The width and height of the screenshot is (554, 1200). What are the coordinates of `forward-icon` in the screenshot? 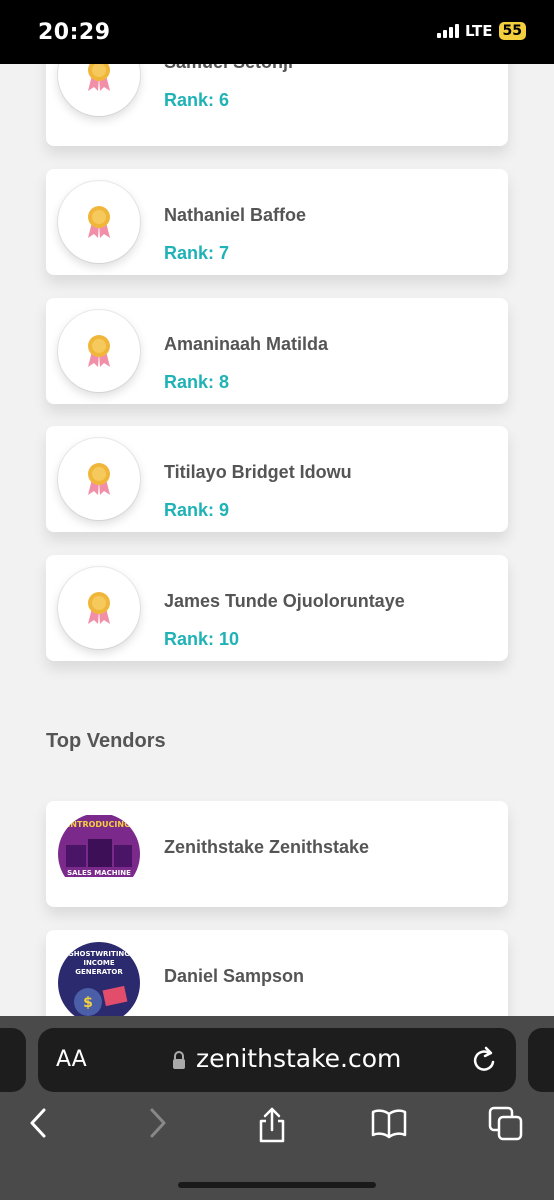 It's located at (157, 1123).